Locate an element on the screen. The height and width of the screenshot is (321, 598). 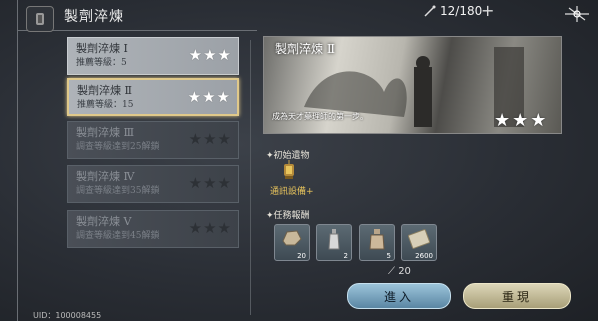
potion-bottle-icon is located at coordinates (334, 240).